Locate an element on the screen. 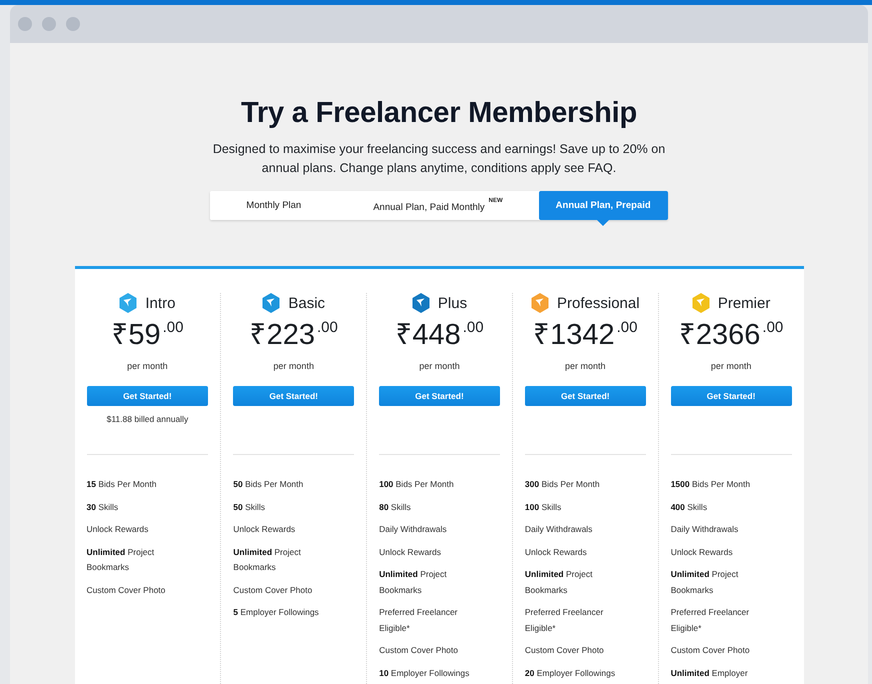 Image resolution: width=872 pixels, height=684 pixels. plan-name: Professional is located at coordinates (598, 303).